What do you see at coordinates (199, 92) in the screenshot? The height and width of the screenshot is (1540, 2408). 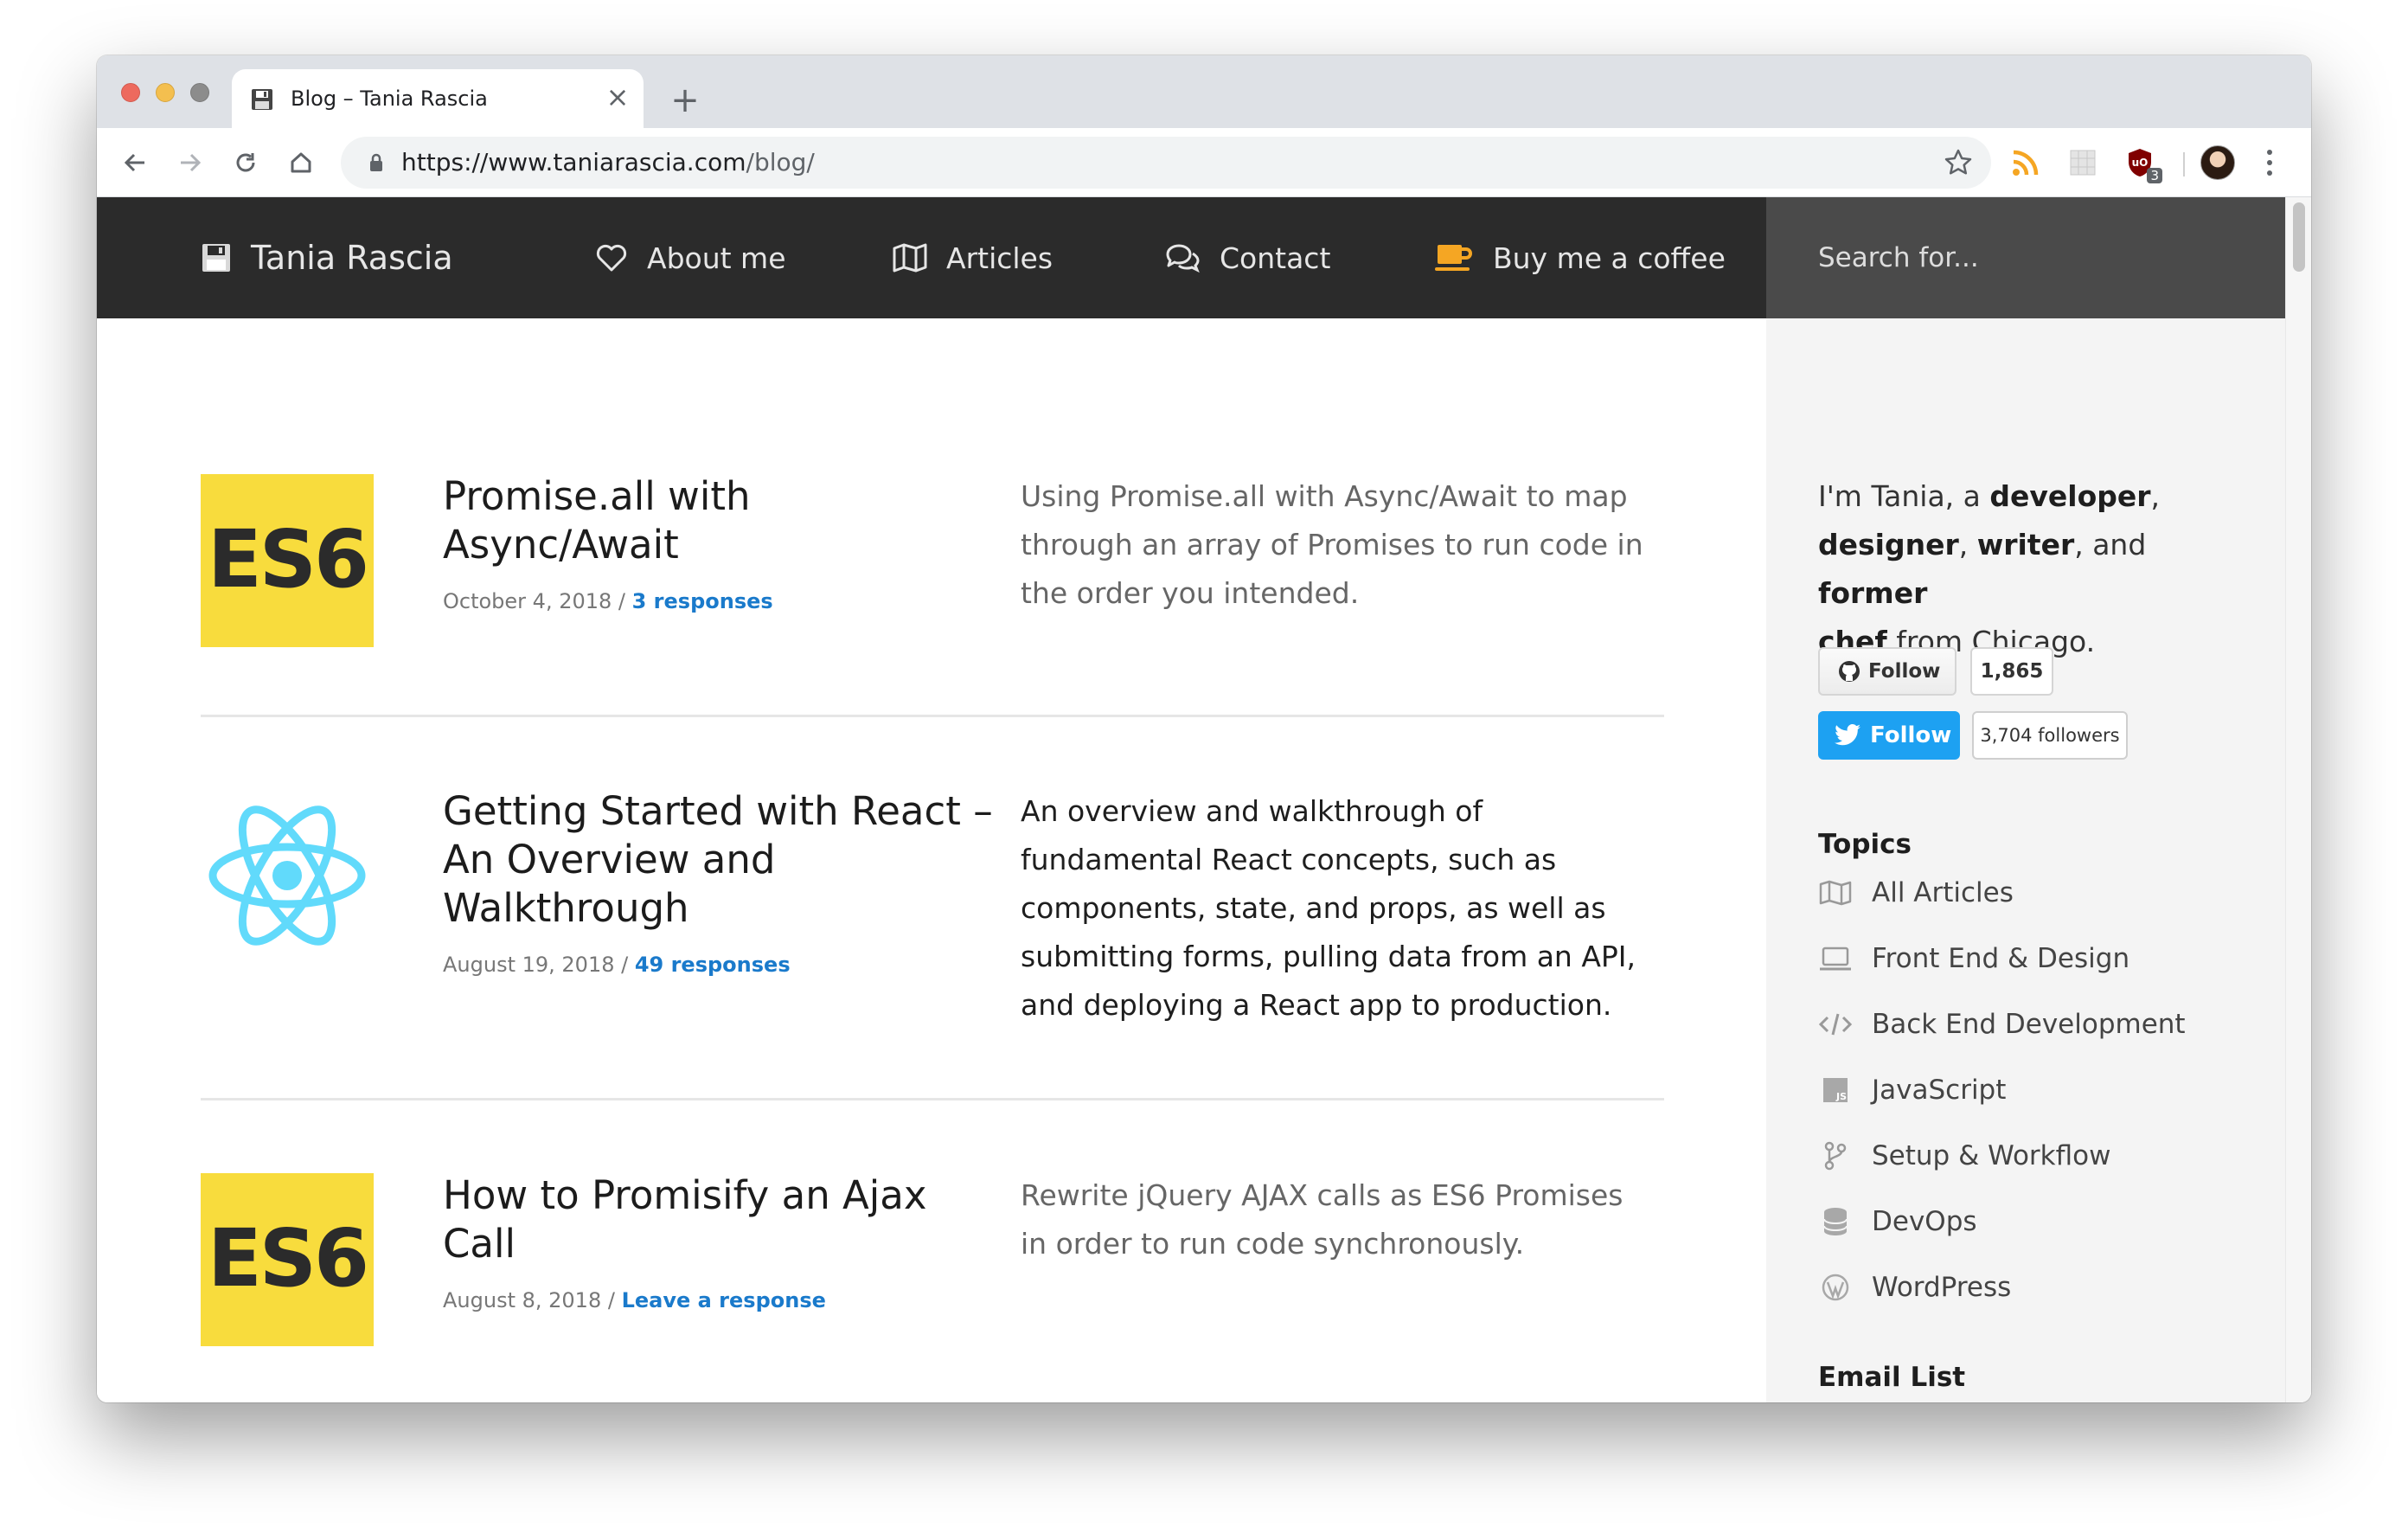 I see `zoom-window-button` at bounding box center [199, 92].